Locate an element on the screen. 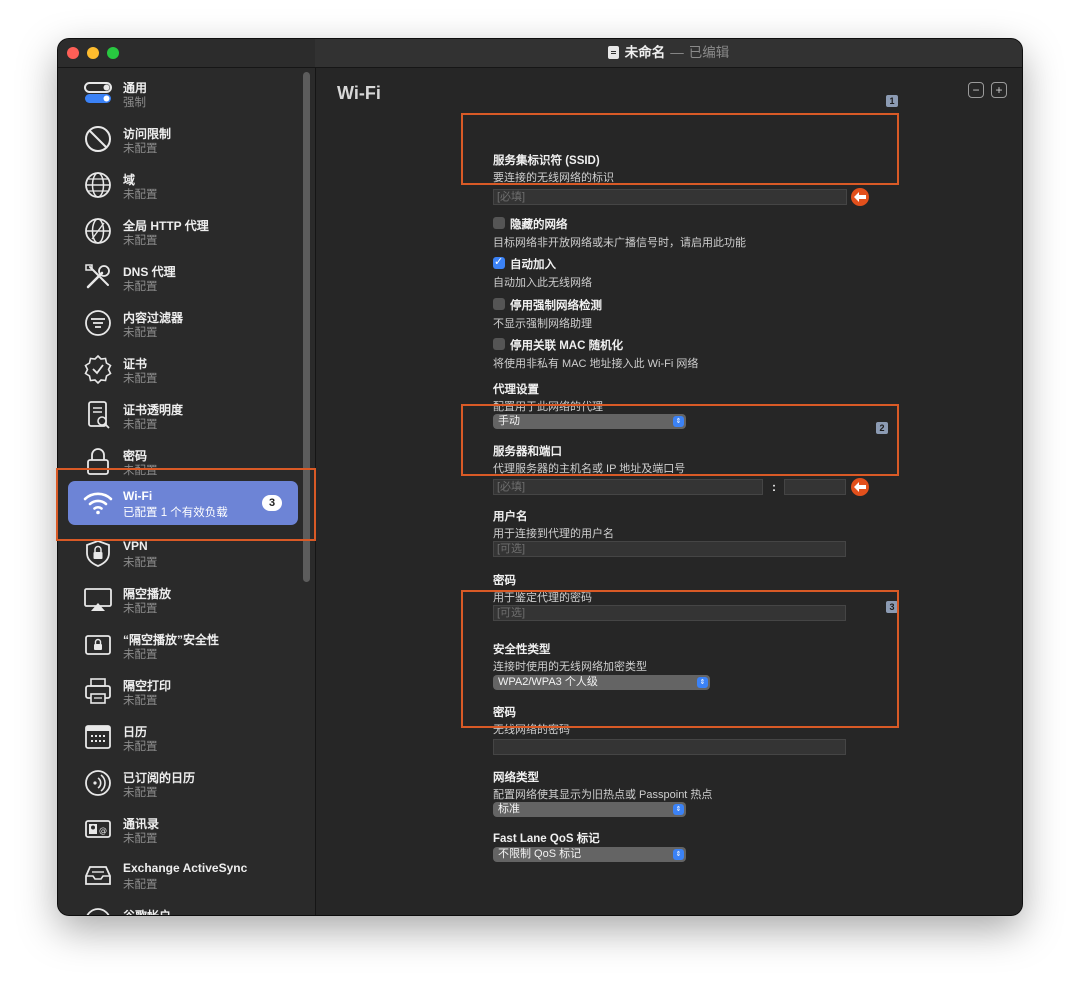 Image resolution: width=1080 pixels, height=991 pixels. document-title: 未命名 is located at coordinates (645, 52).